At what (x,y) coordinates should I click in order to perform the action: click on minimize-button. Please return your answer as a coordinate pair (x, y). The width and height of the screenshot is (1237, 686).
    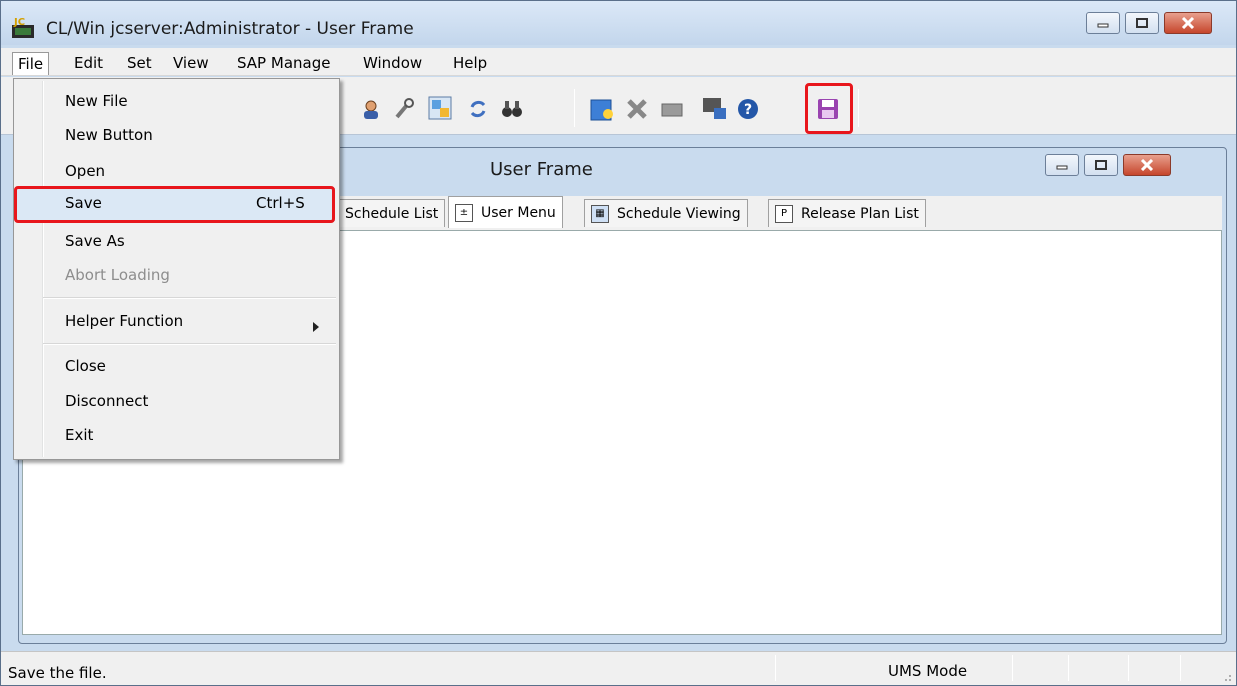
    Looking at the image, I should click on (1103, 23).